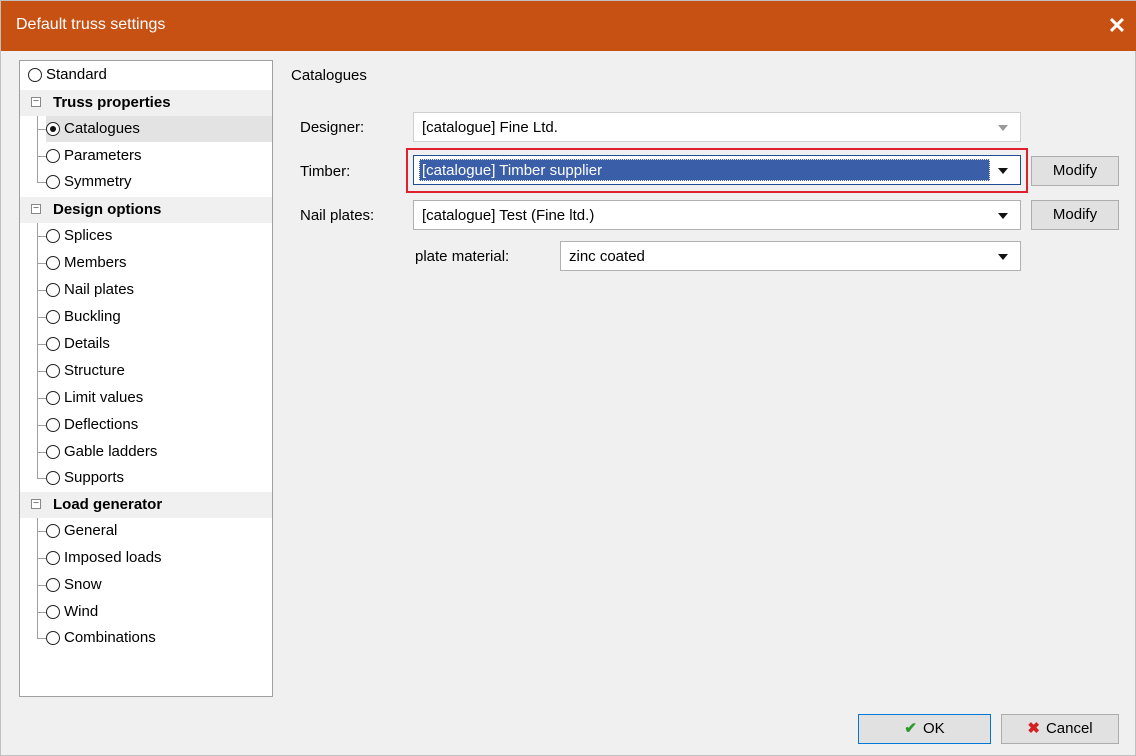 This screenshot has width=1136, height=756. What do you see at coordinates (94, 398) in the screenshot?
I see `tree-item-limit-values: Limit values` at bounding box center [94, 398].